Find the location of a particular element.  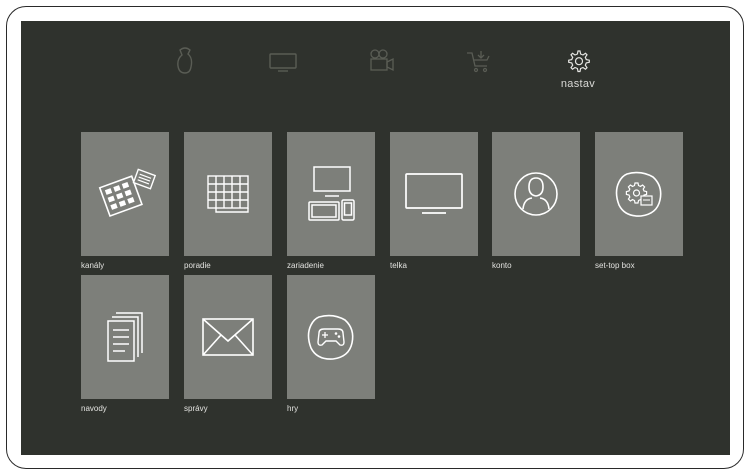

channels-remote-icon is located at coordinates (127, 193).